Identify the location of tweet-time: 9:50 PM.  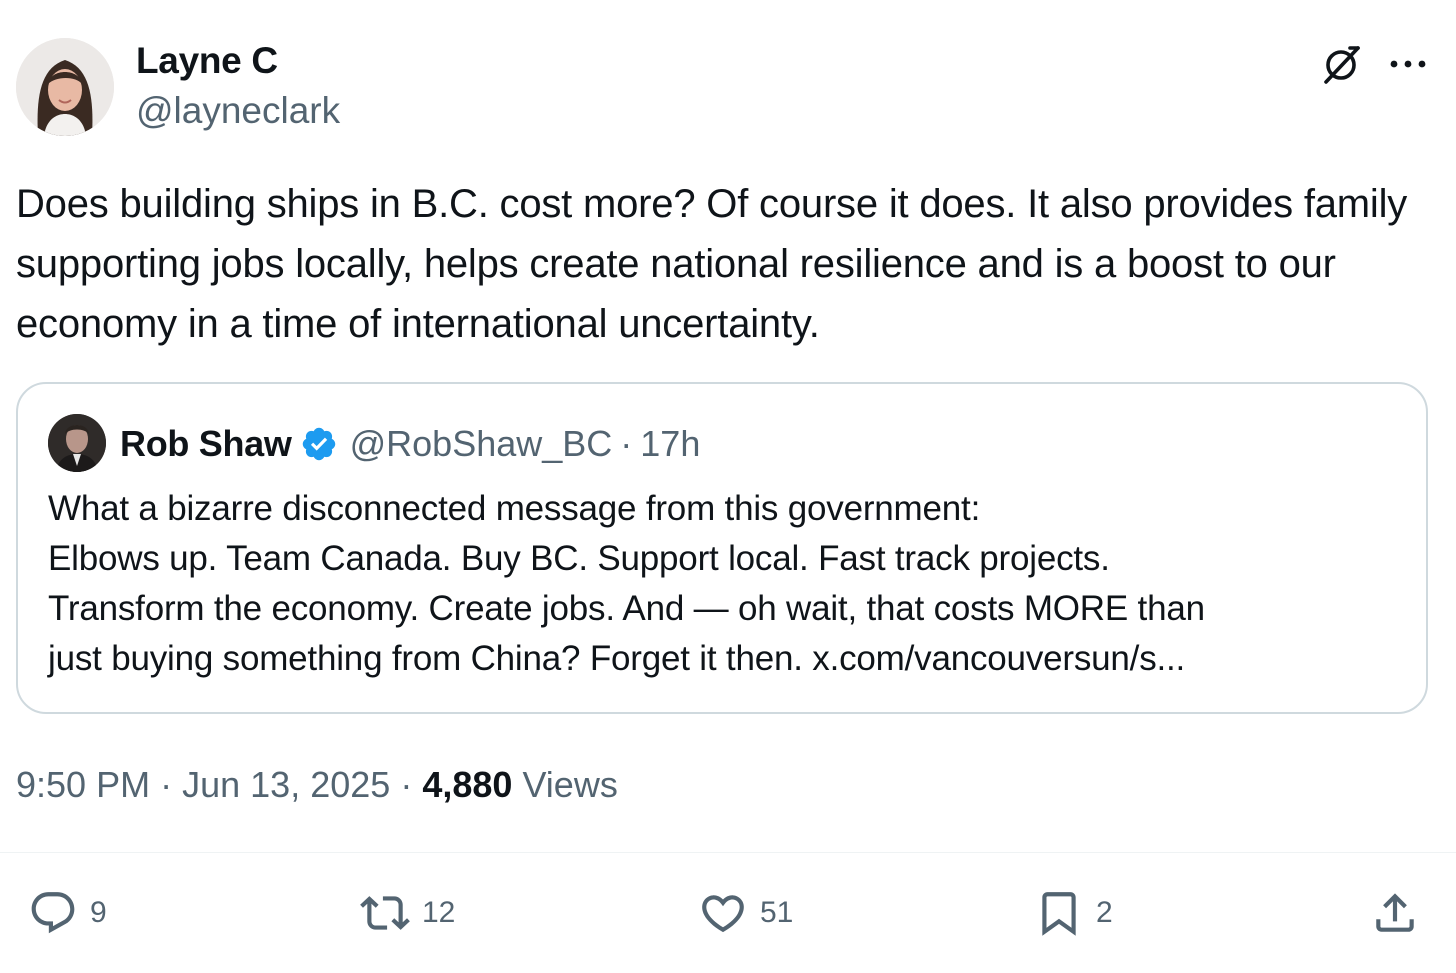
(83, 784).